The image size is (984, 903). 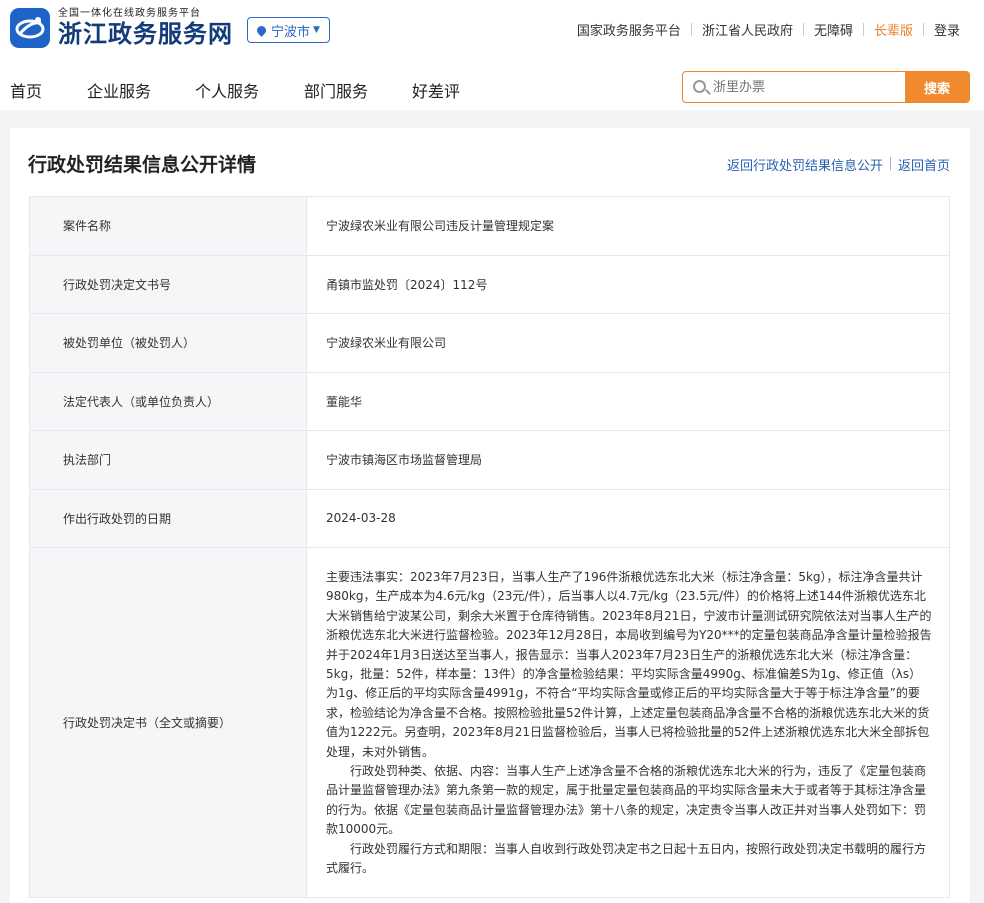 What do you see at coordinates (893, 29) in the screenshot?
I see `link-elder-mode: 长辈版` at bounding box center [893, 29].